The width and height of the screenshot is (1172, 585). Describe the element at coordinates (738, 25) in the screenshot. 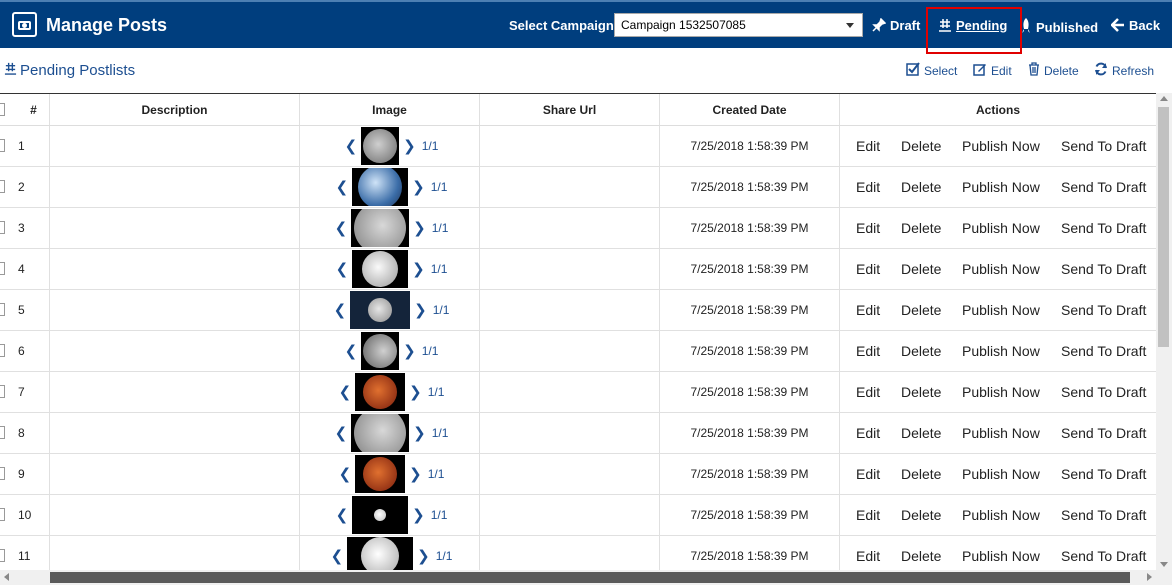

I see `campaign-select: Campaign 1532507085` at that location.